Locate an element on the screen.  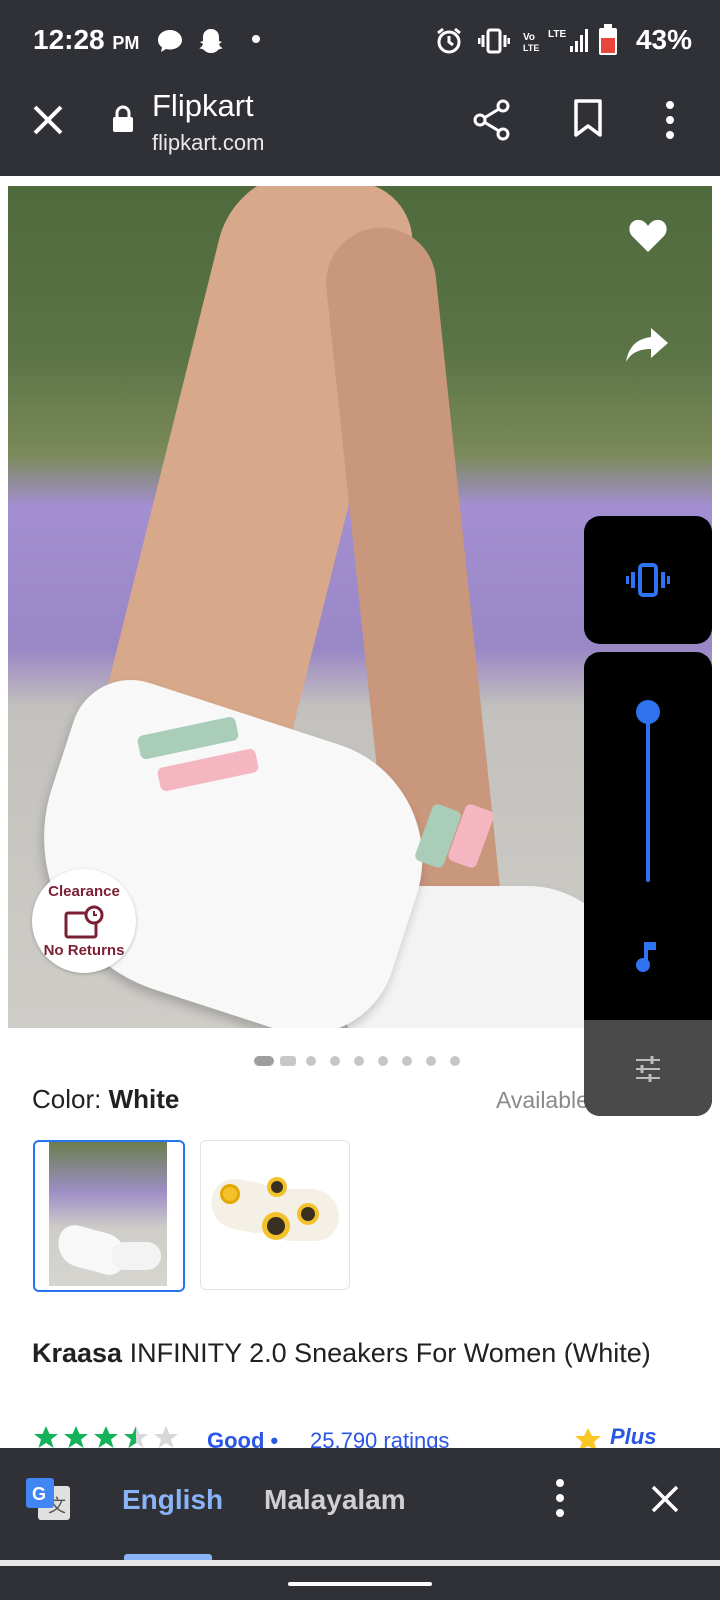
sliders-settings-icon is located at coordinates (648, 1069).